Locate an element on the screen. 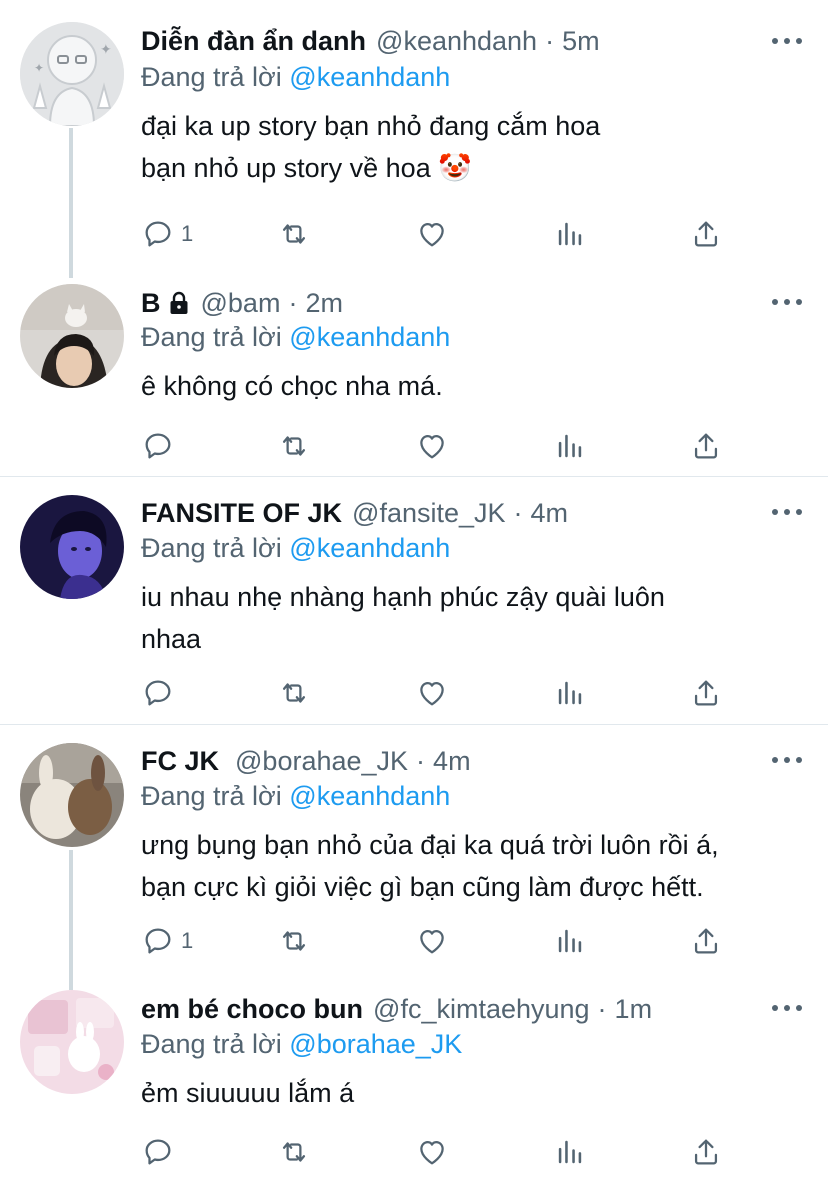 The image size is (828, 1182). reply-mention: @borahae_JK is located at coordinates (375, 1044).